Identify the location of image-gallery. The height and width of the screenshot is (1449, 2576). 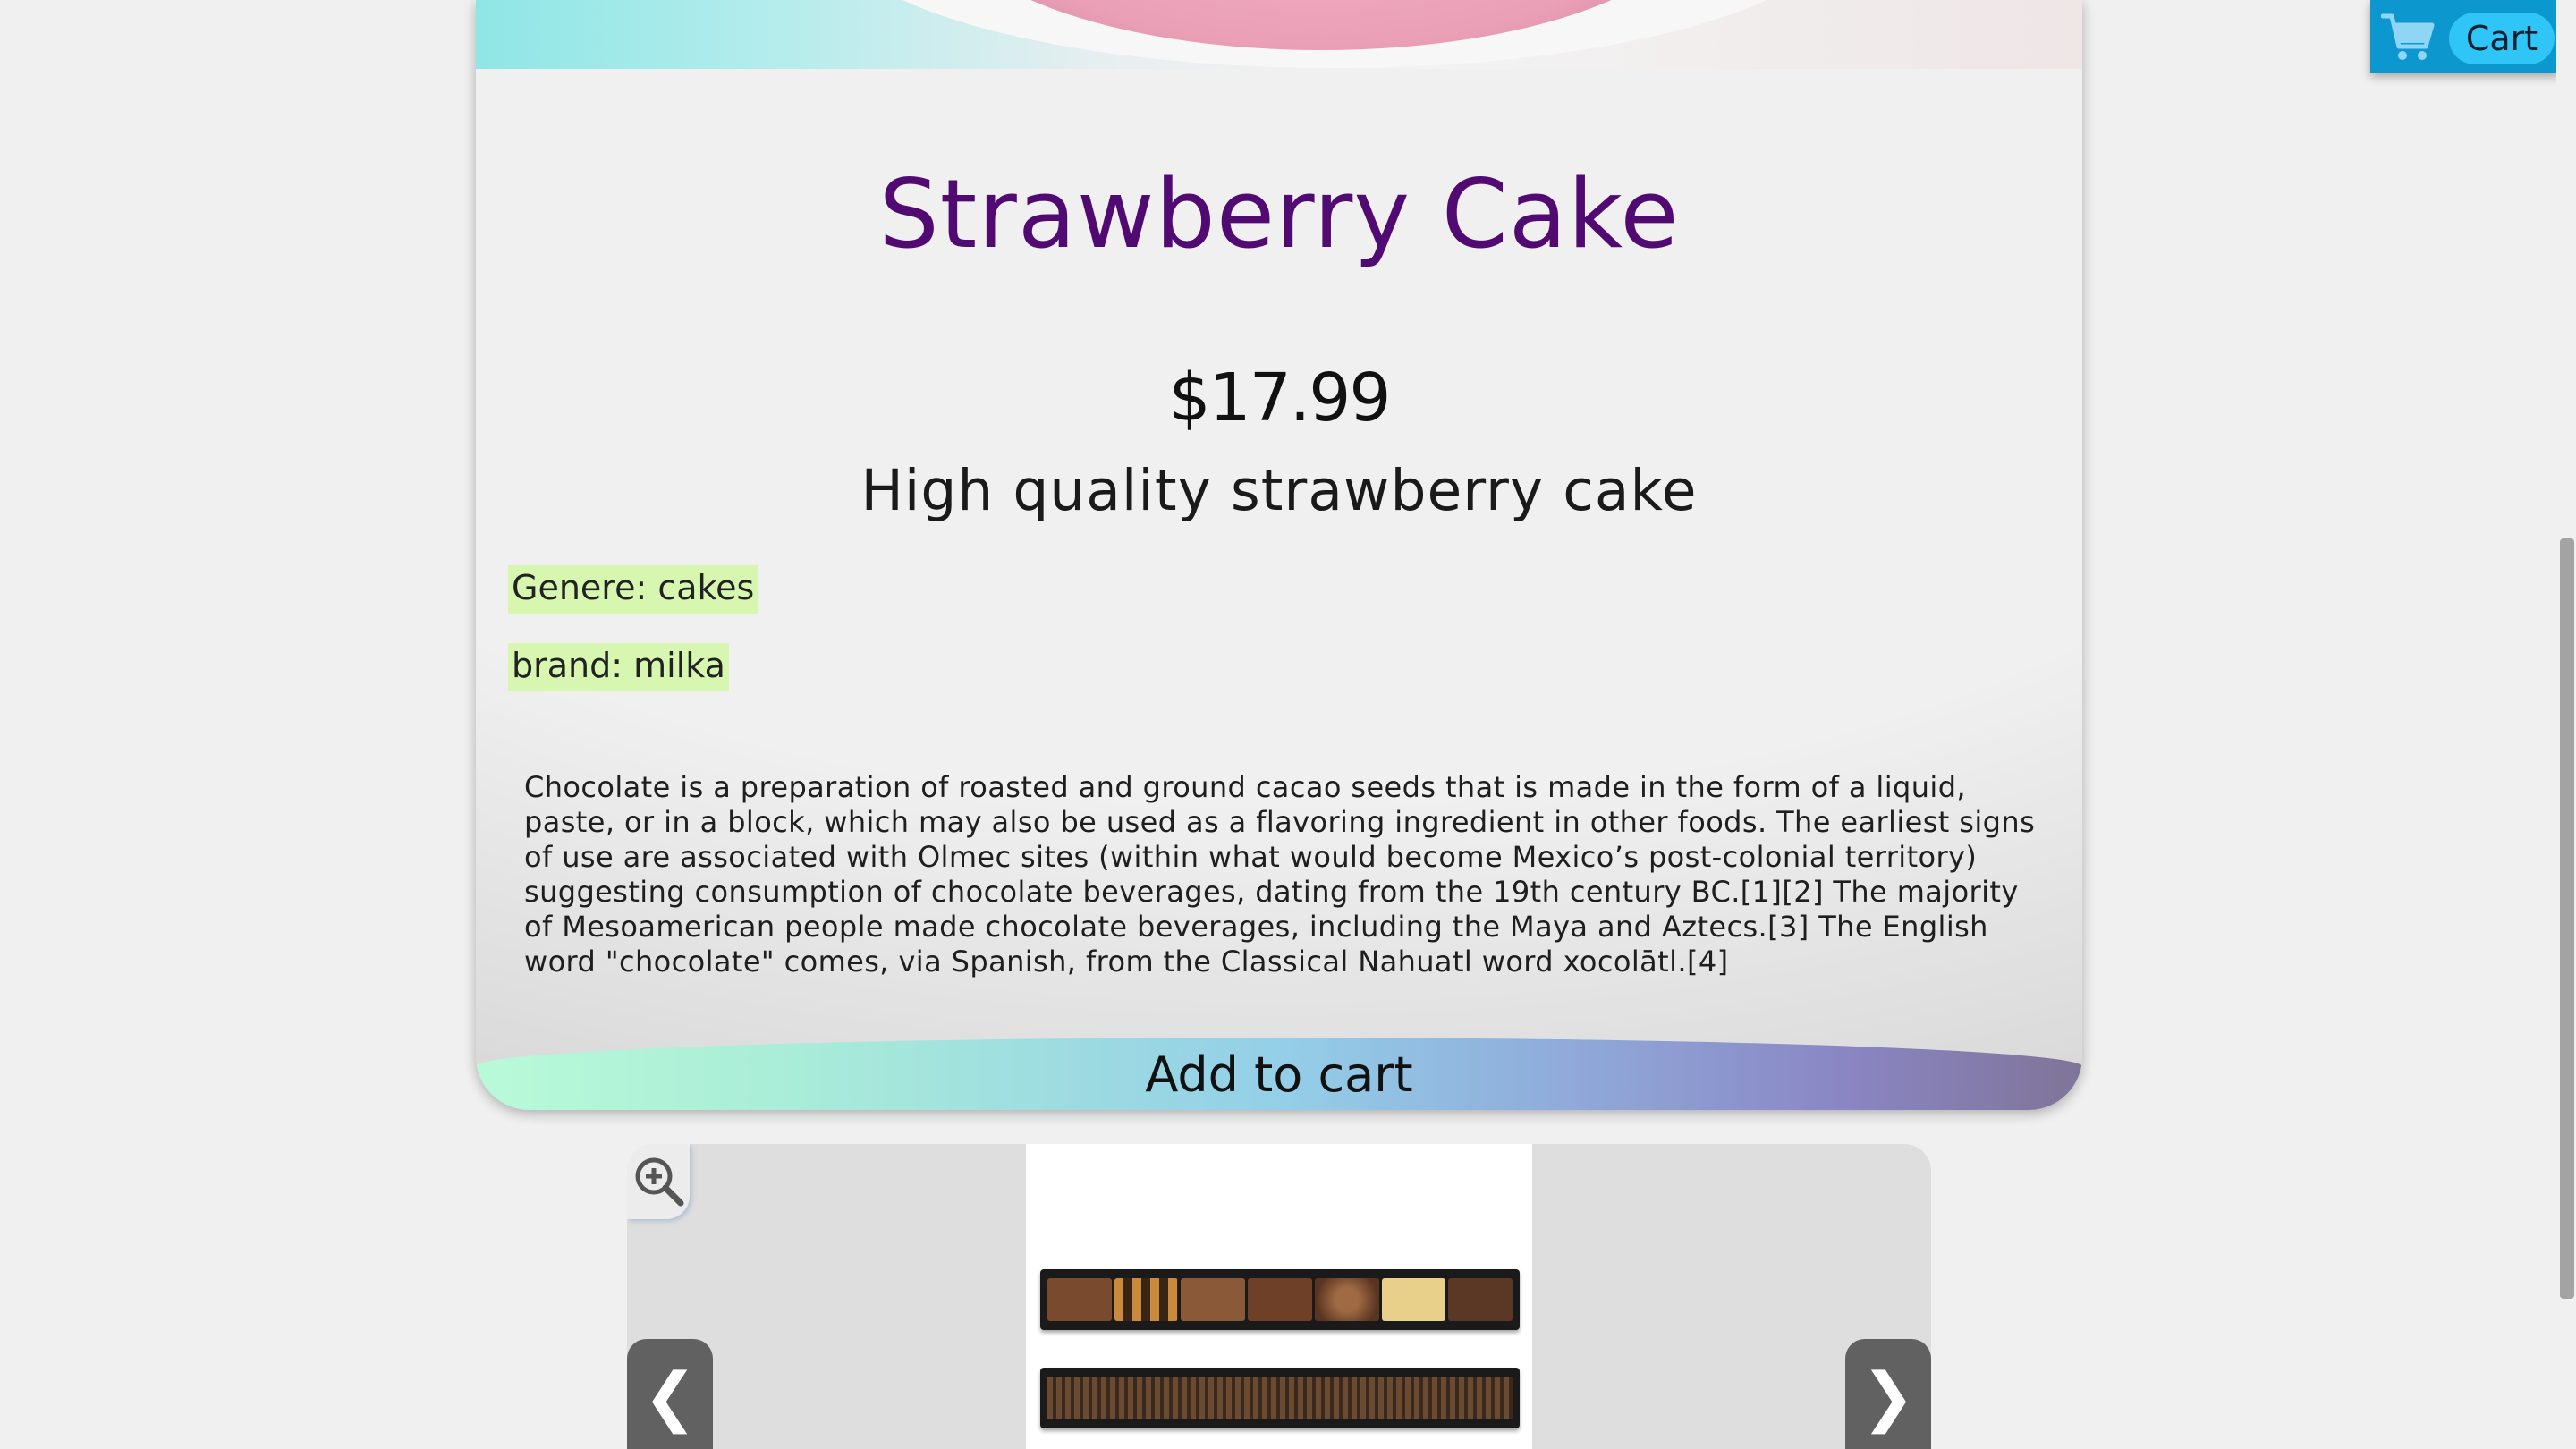
(1279, 1296).